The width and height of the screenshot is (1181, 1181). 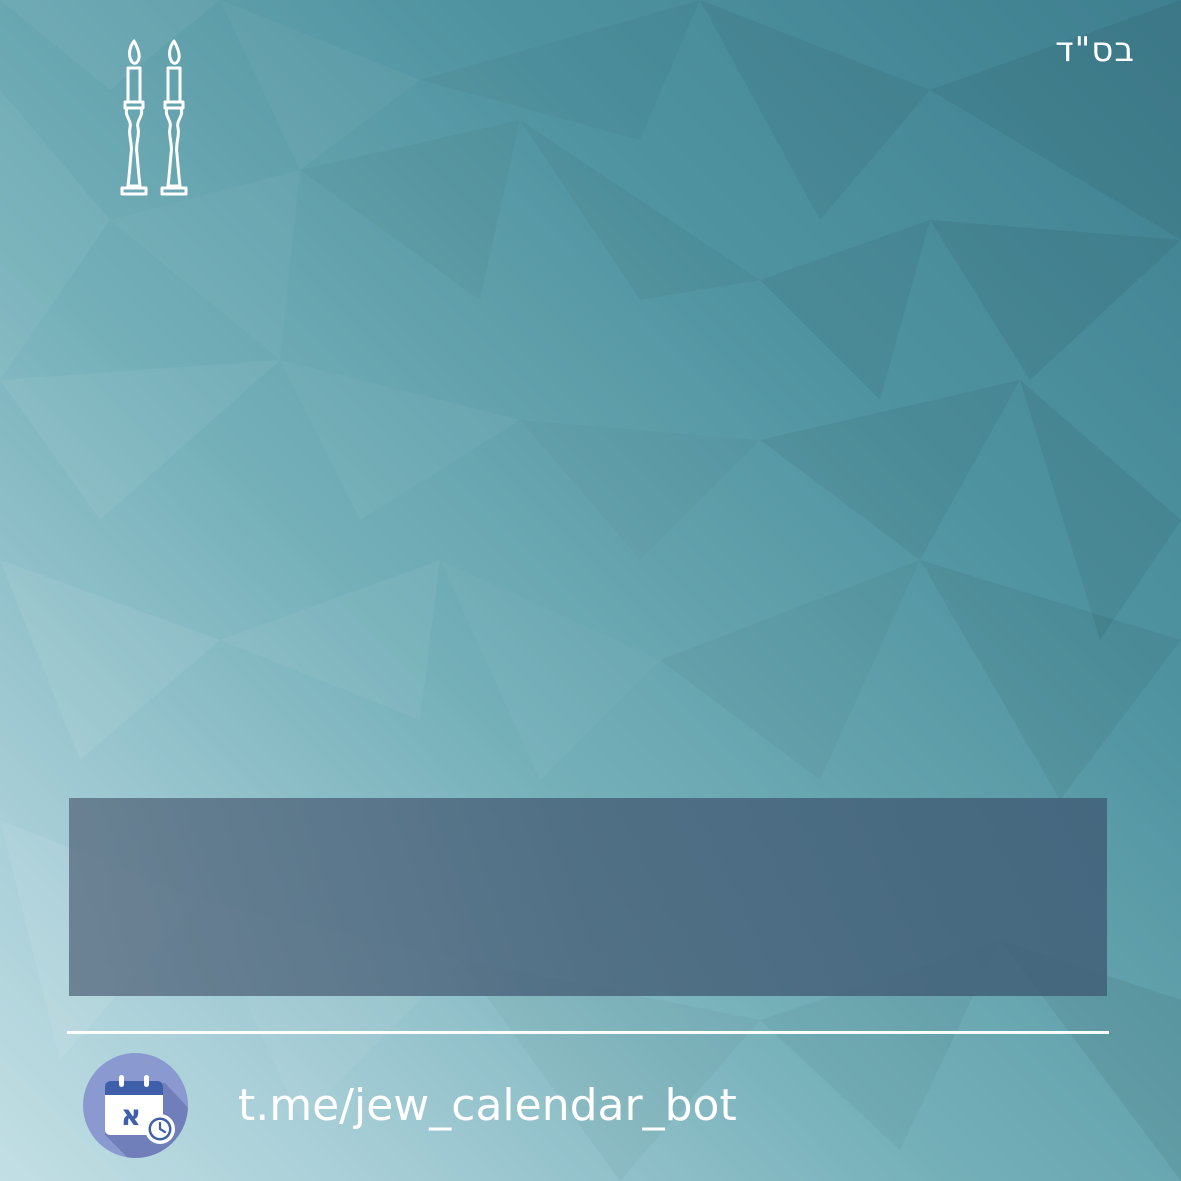 I want to click on dark-text-panel, so click(x=588, y=897).